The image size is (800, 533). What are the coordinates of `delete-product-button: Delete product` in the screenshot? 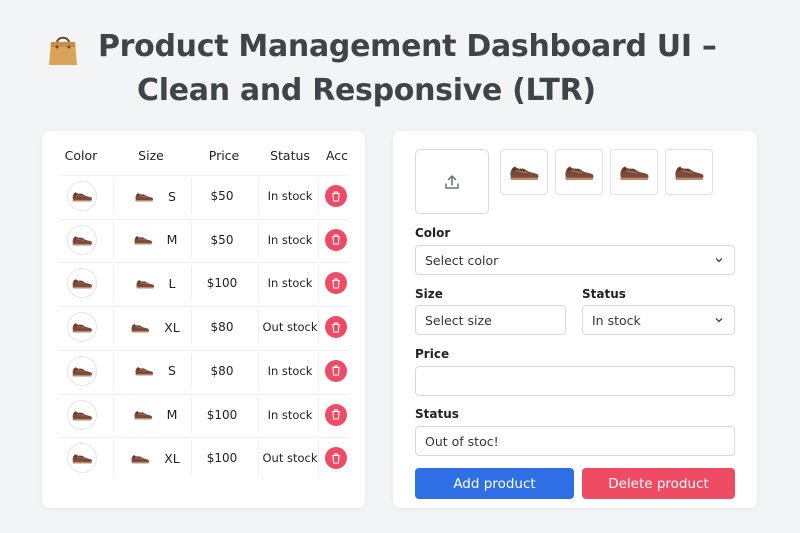 It's located at (658, 483).